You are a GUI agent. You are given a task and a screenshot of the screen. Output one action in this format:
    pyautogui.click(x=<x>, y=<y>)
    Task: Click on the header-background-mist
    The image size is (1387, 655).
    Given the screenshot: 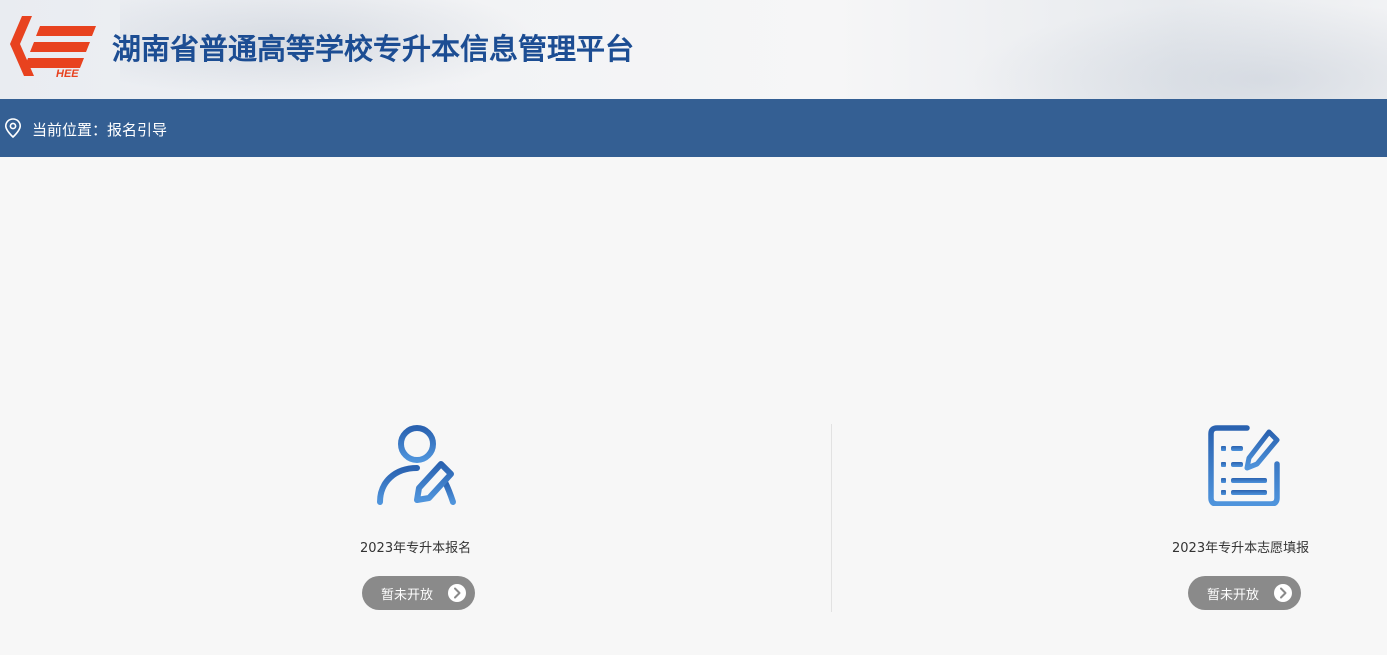 What is the action you would take?
    pyautogui.click(x=1177, y=49)
    